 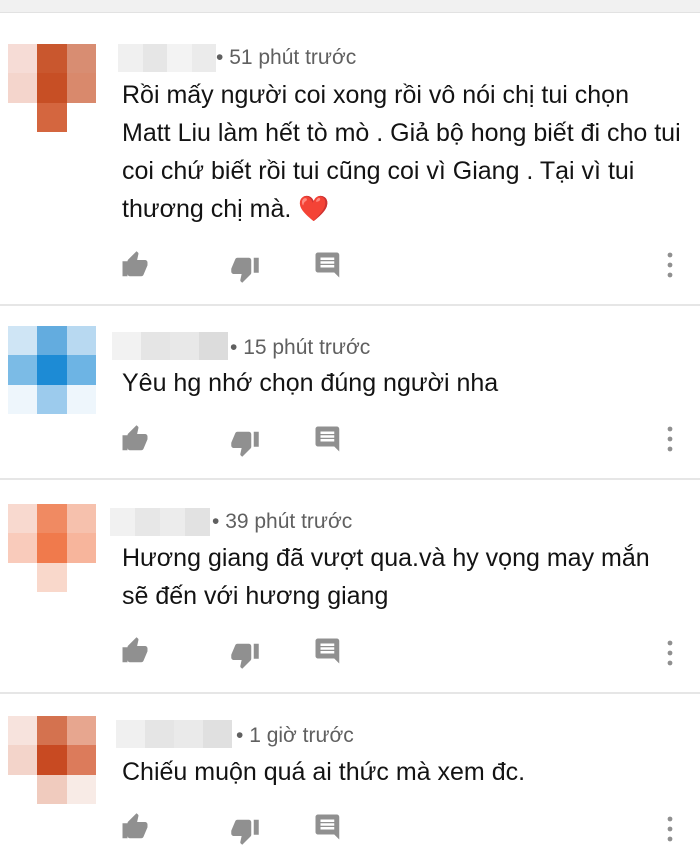 What do you see at coordinates (350, 6) in the screenshot?
I see `top-bar` at bounding box center [350, 6].